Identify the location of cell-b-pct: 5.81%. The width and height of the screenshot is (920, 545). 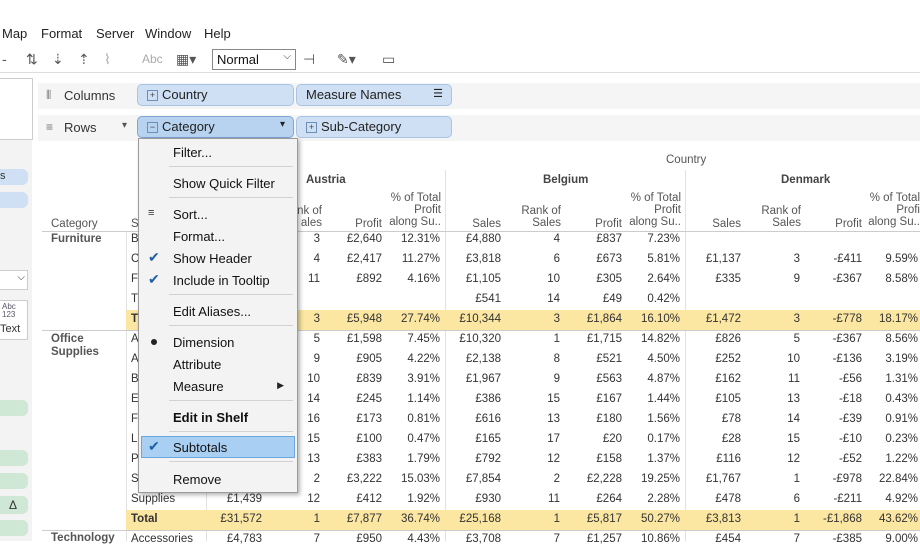
(663, 259).